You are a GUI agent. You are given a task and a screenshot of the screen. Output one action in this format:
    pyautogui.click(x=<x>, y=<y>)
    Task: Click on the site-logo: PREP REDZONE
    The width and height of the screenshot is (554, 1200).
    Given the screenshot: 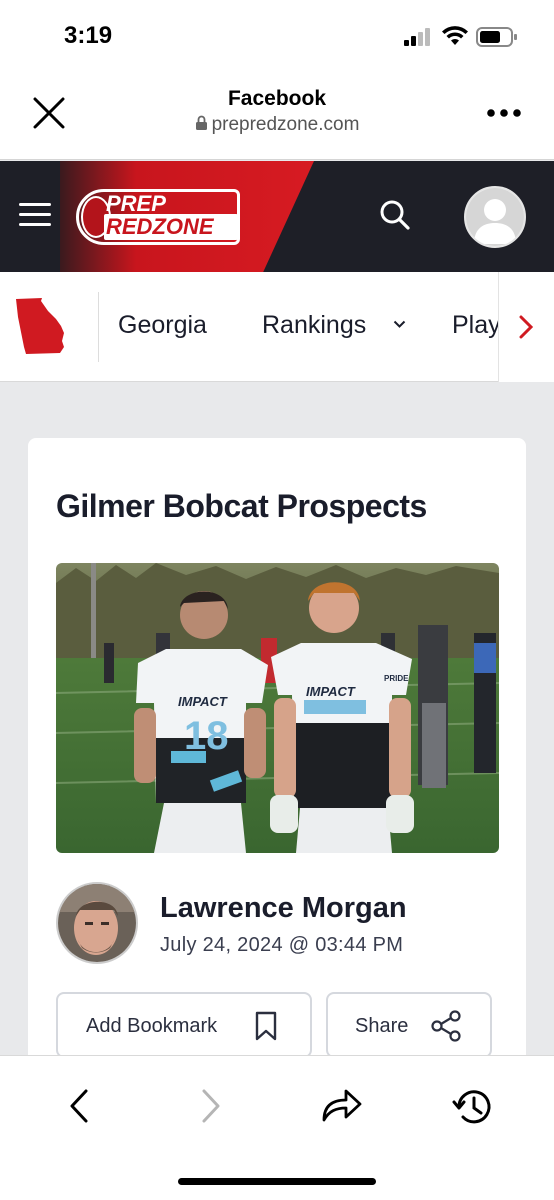 What is the action you would take?
    pyautogui.click(x=158, y=218)
    